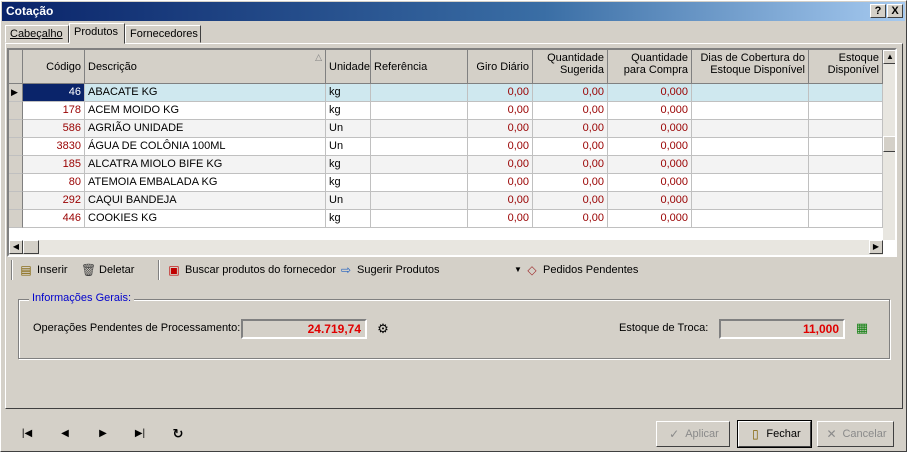 The image size is (907, 452). I want to click on table-row: 178 ACEM MOIDO KG kg 0,00 0,00 0,000, so click(452, 111).